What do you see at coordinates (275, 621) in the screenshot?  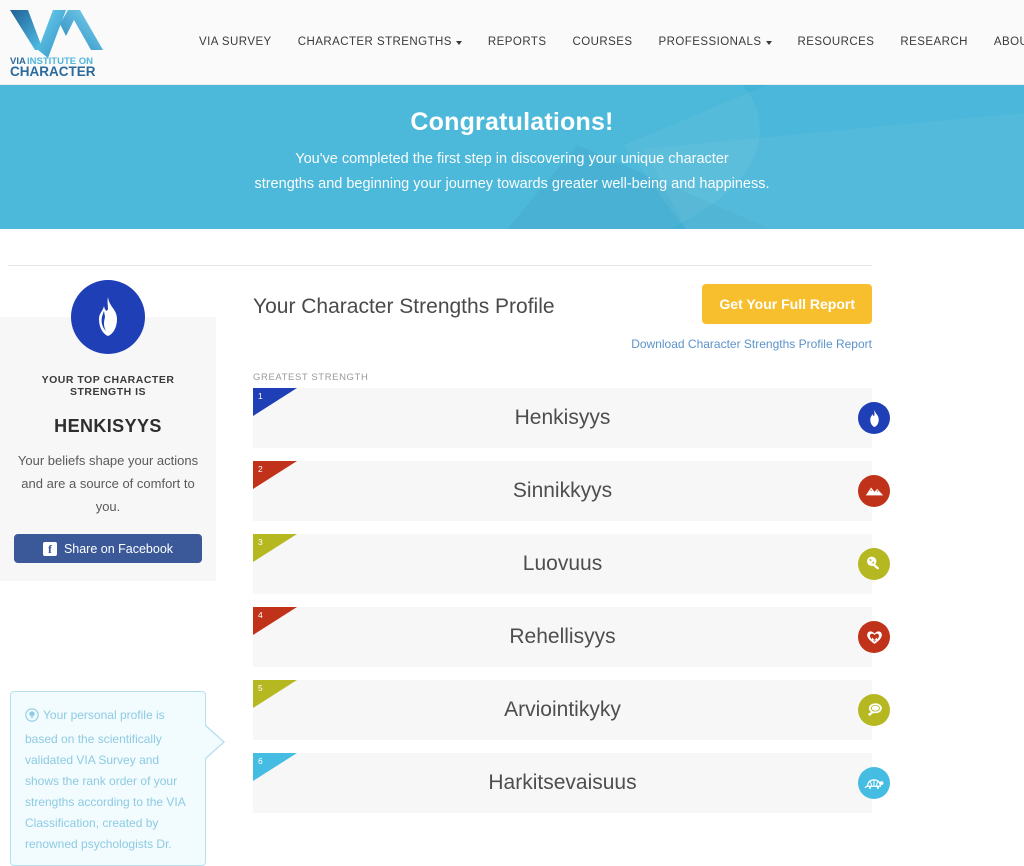 I see `rank-ribbon: 4` at bounding box center [275, 621].